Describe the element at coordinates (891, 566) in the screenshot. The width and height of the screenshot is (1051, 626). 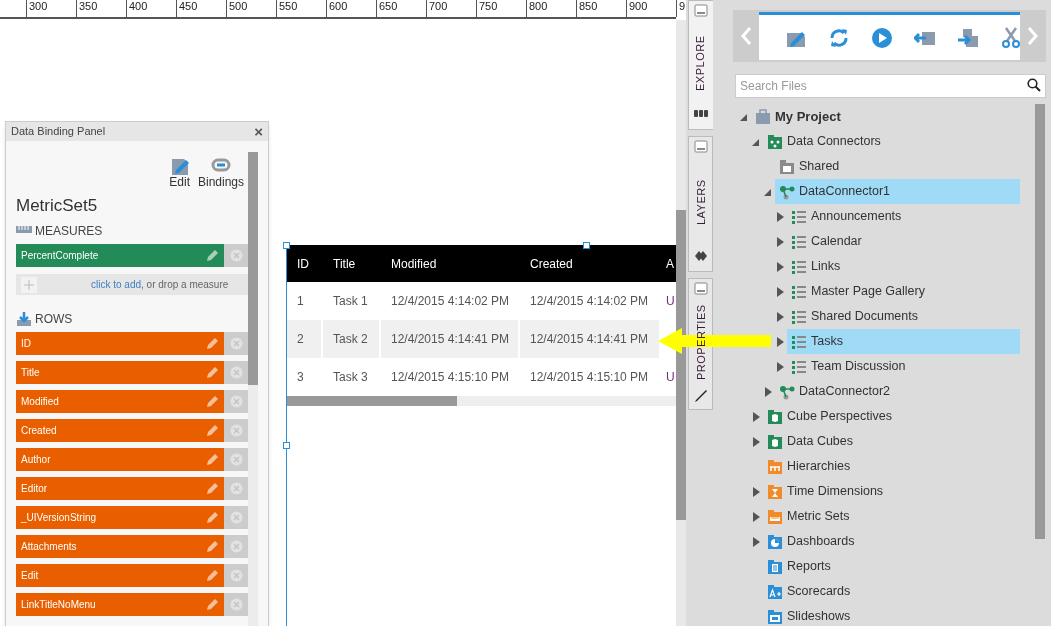
I see `tree-item: Reports` at that location.